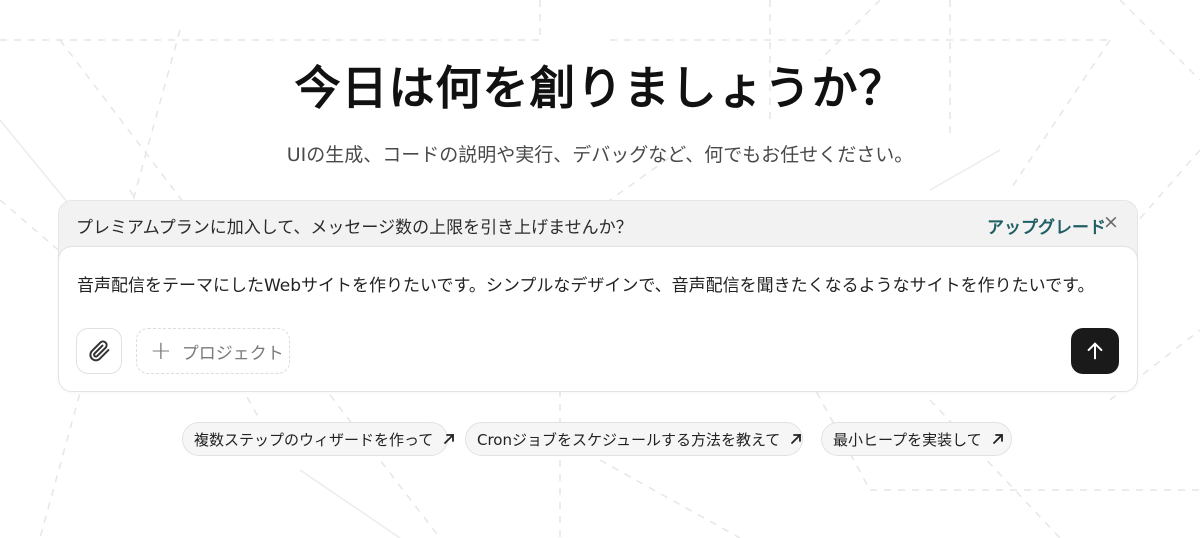 This screenshot has width=1200, height=538. Describe the element at coordinates (600, 88) in the screenshot. I see `page-title: 今日は何を創りましょうか？` at that location.